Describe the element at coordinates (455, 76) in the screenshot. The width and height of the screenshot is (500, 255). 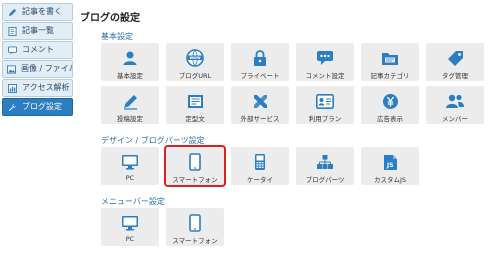
I see `tile-label: タグ管理` at that location.